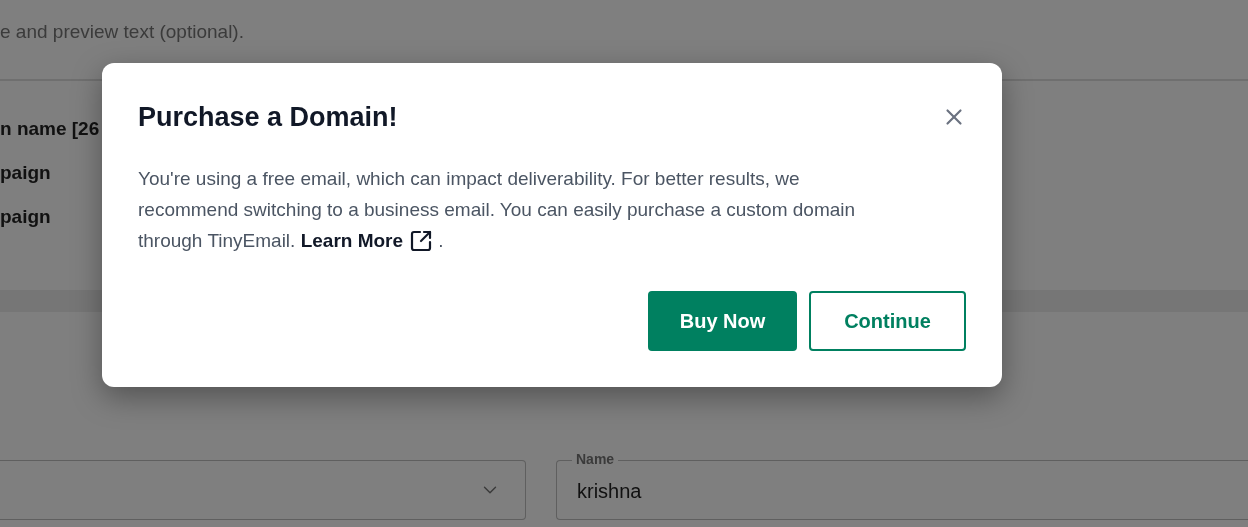 The height and width of the screenshot is (527, 1248). I want to click on select-field, so click(263, 490).